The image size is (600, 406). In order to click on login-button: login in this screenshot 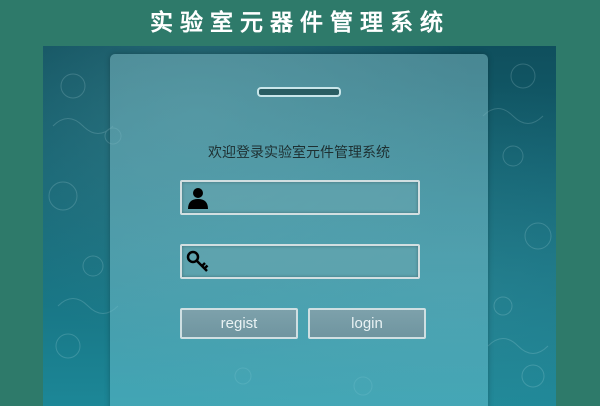, I will do `click(367, 323)`.